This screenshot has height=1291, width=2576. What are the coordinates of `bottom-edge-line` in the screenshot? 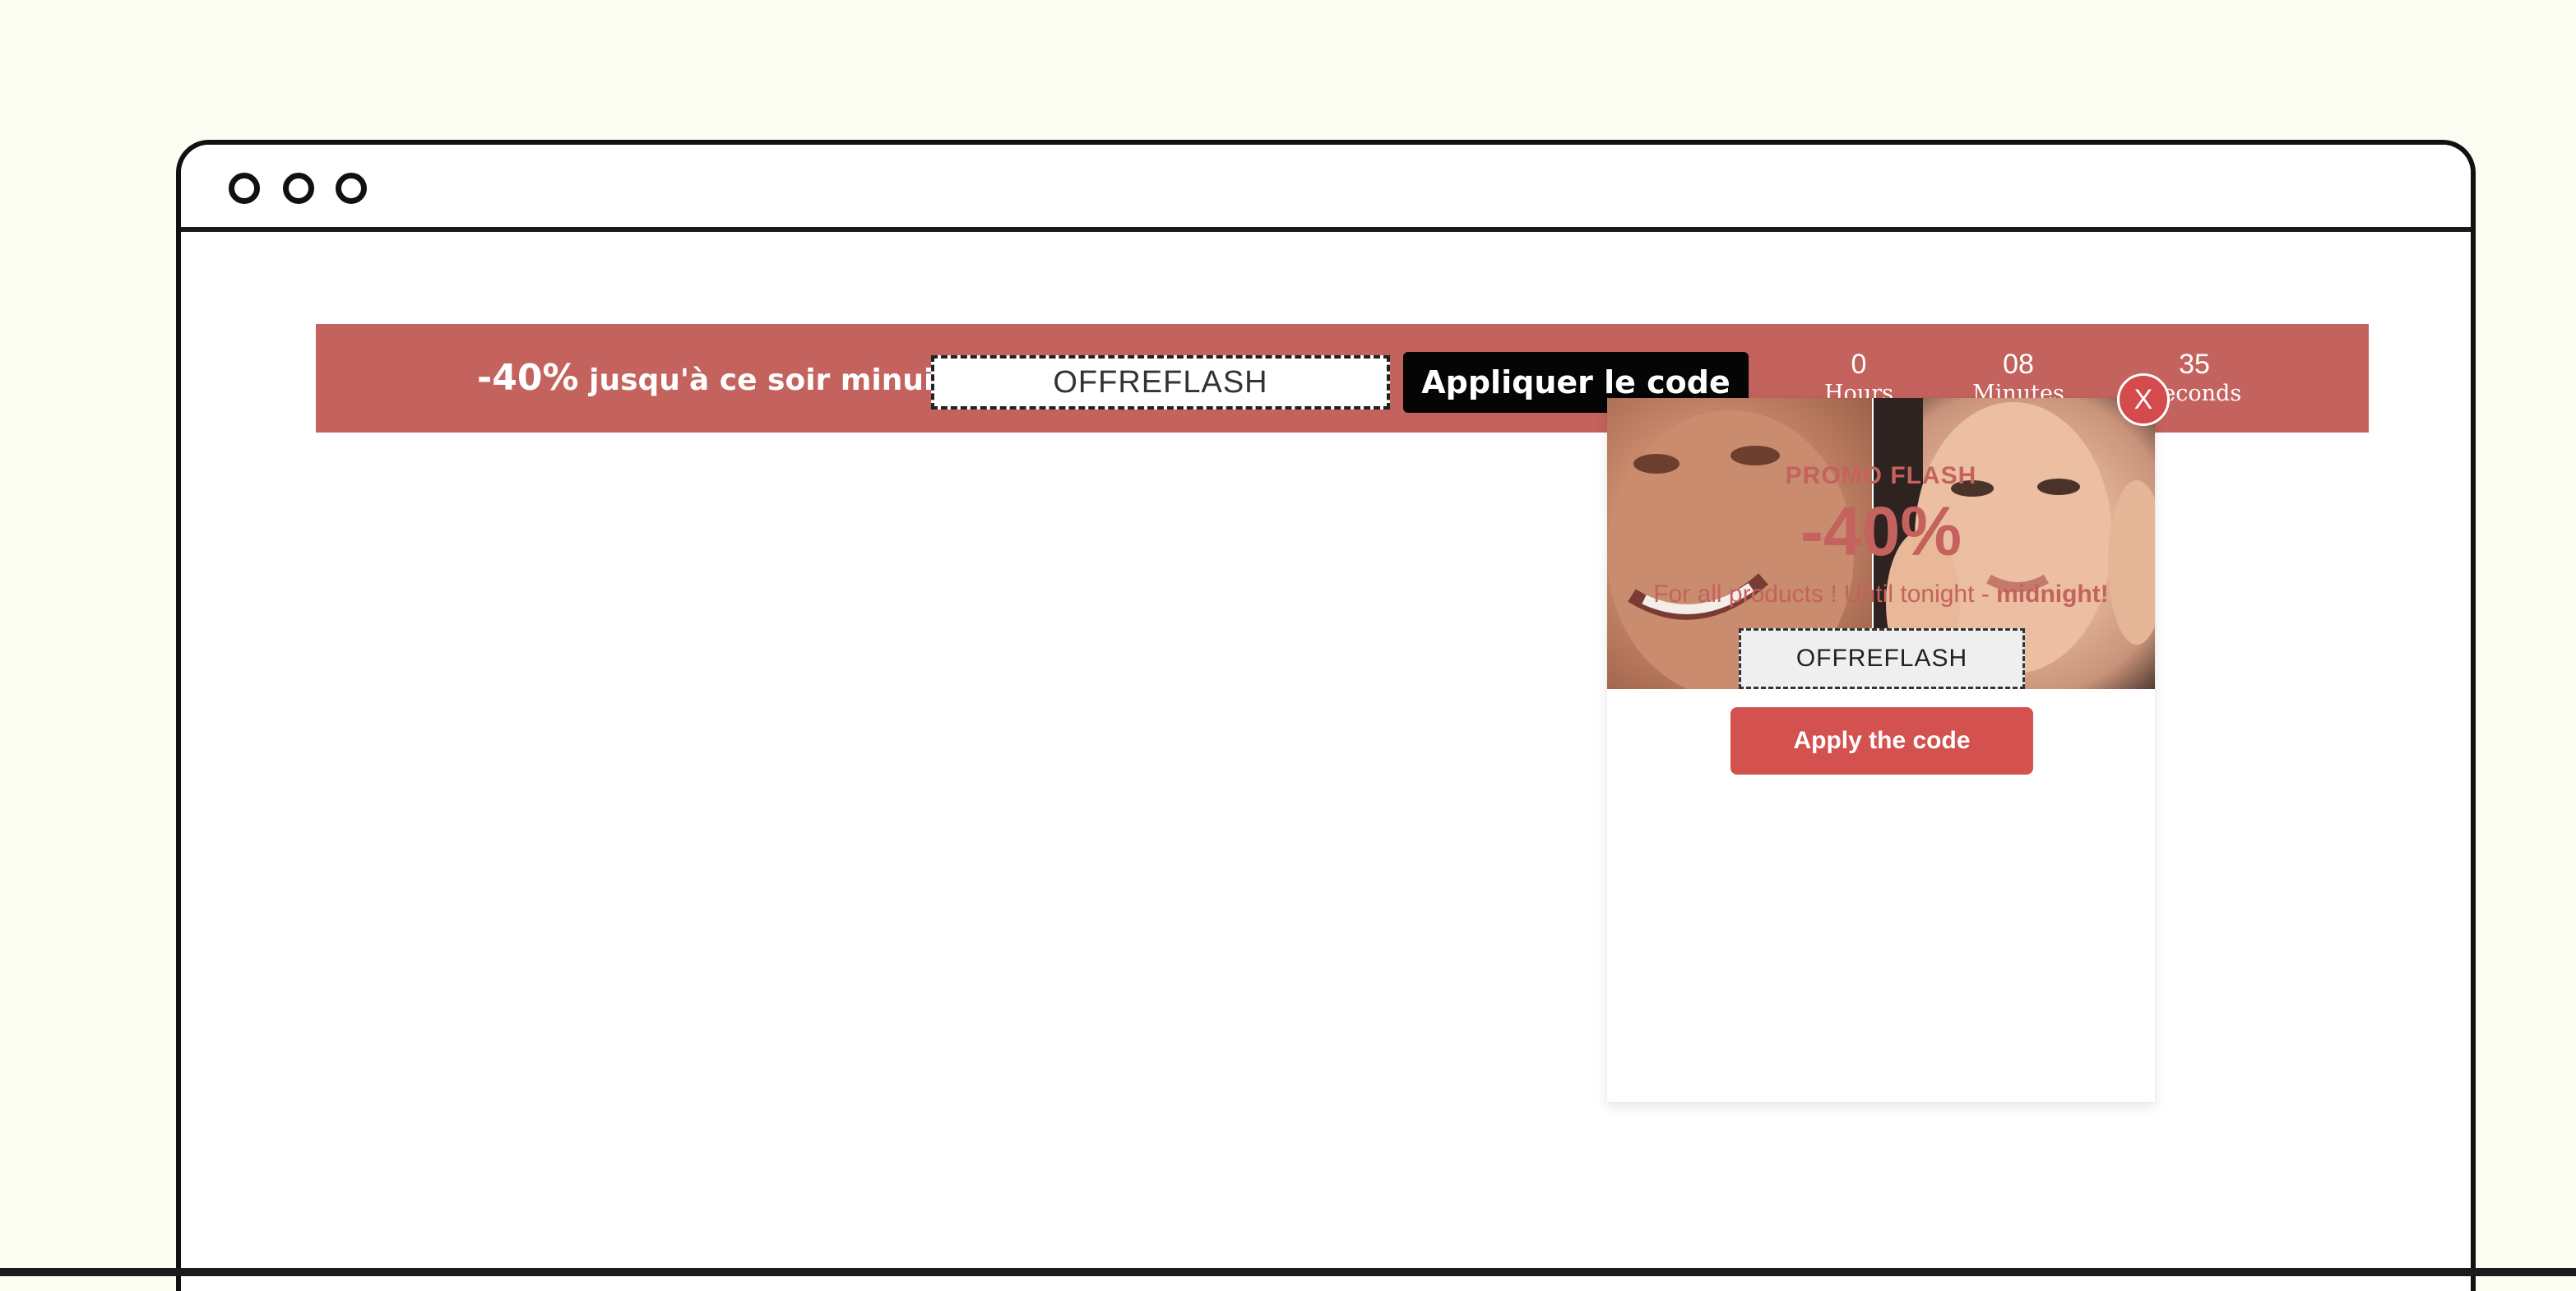 It's located at (1288, 1272).